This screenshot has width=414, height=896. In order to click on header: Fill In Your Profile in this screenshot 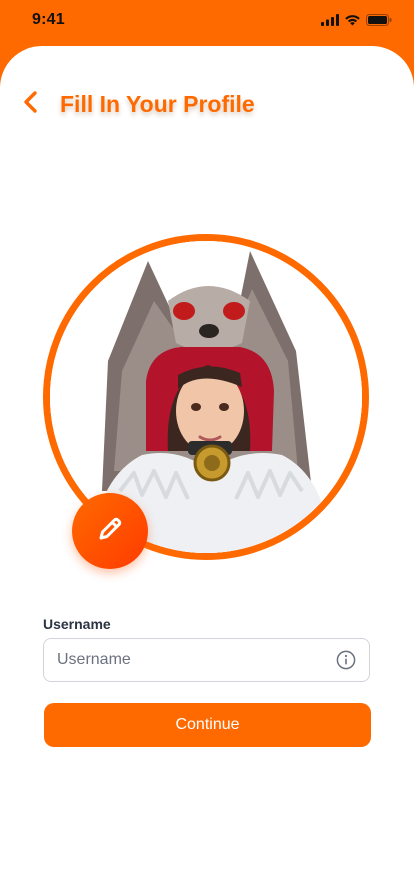, I will do `click(138, 104)`.